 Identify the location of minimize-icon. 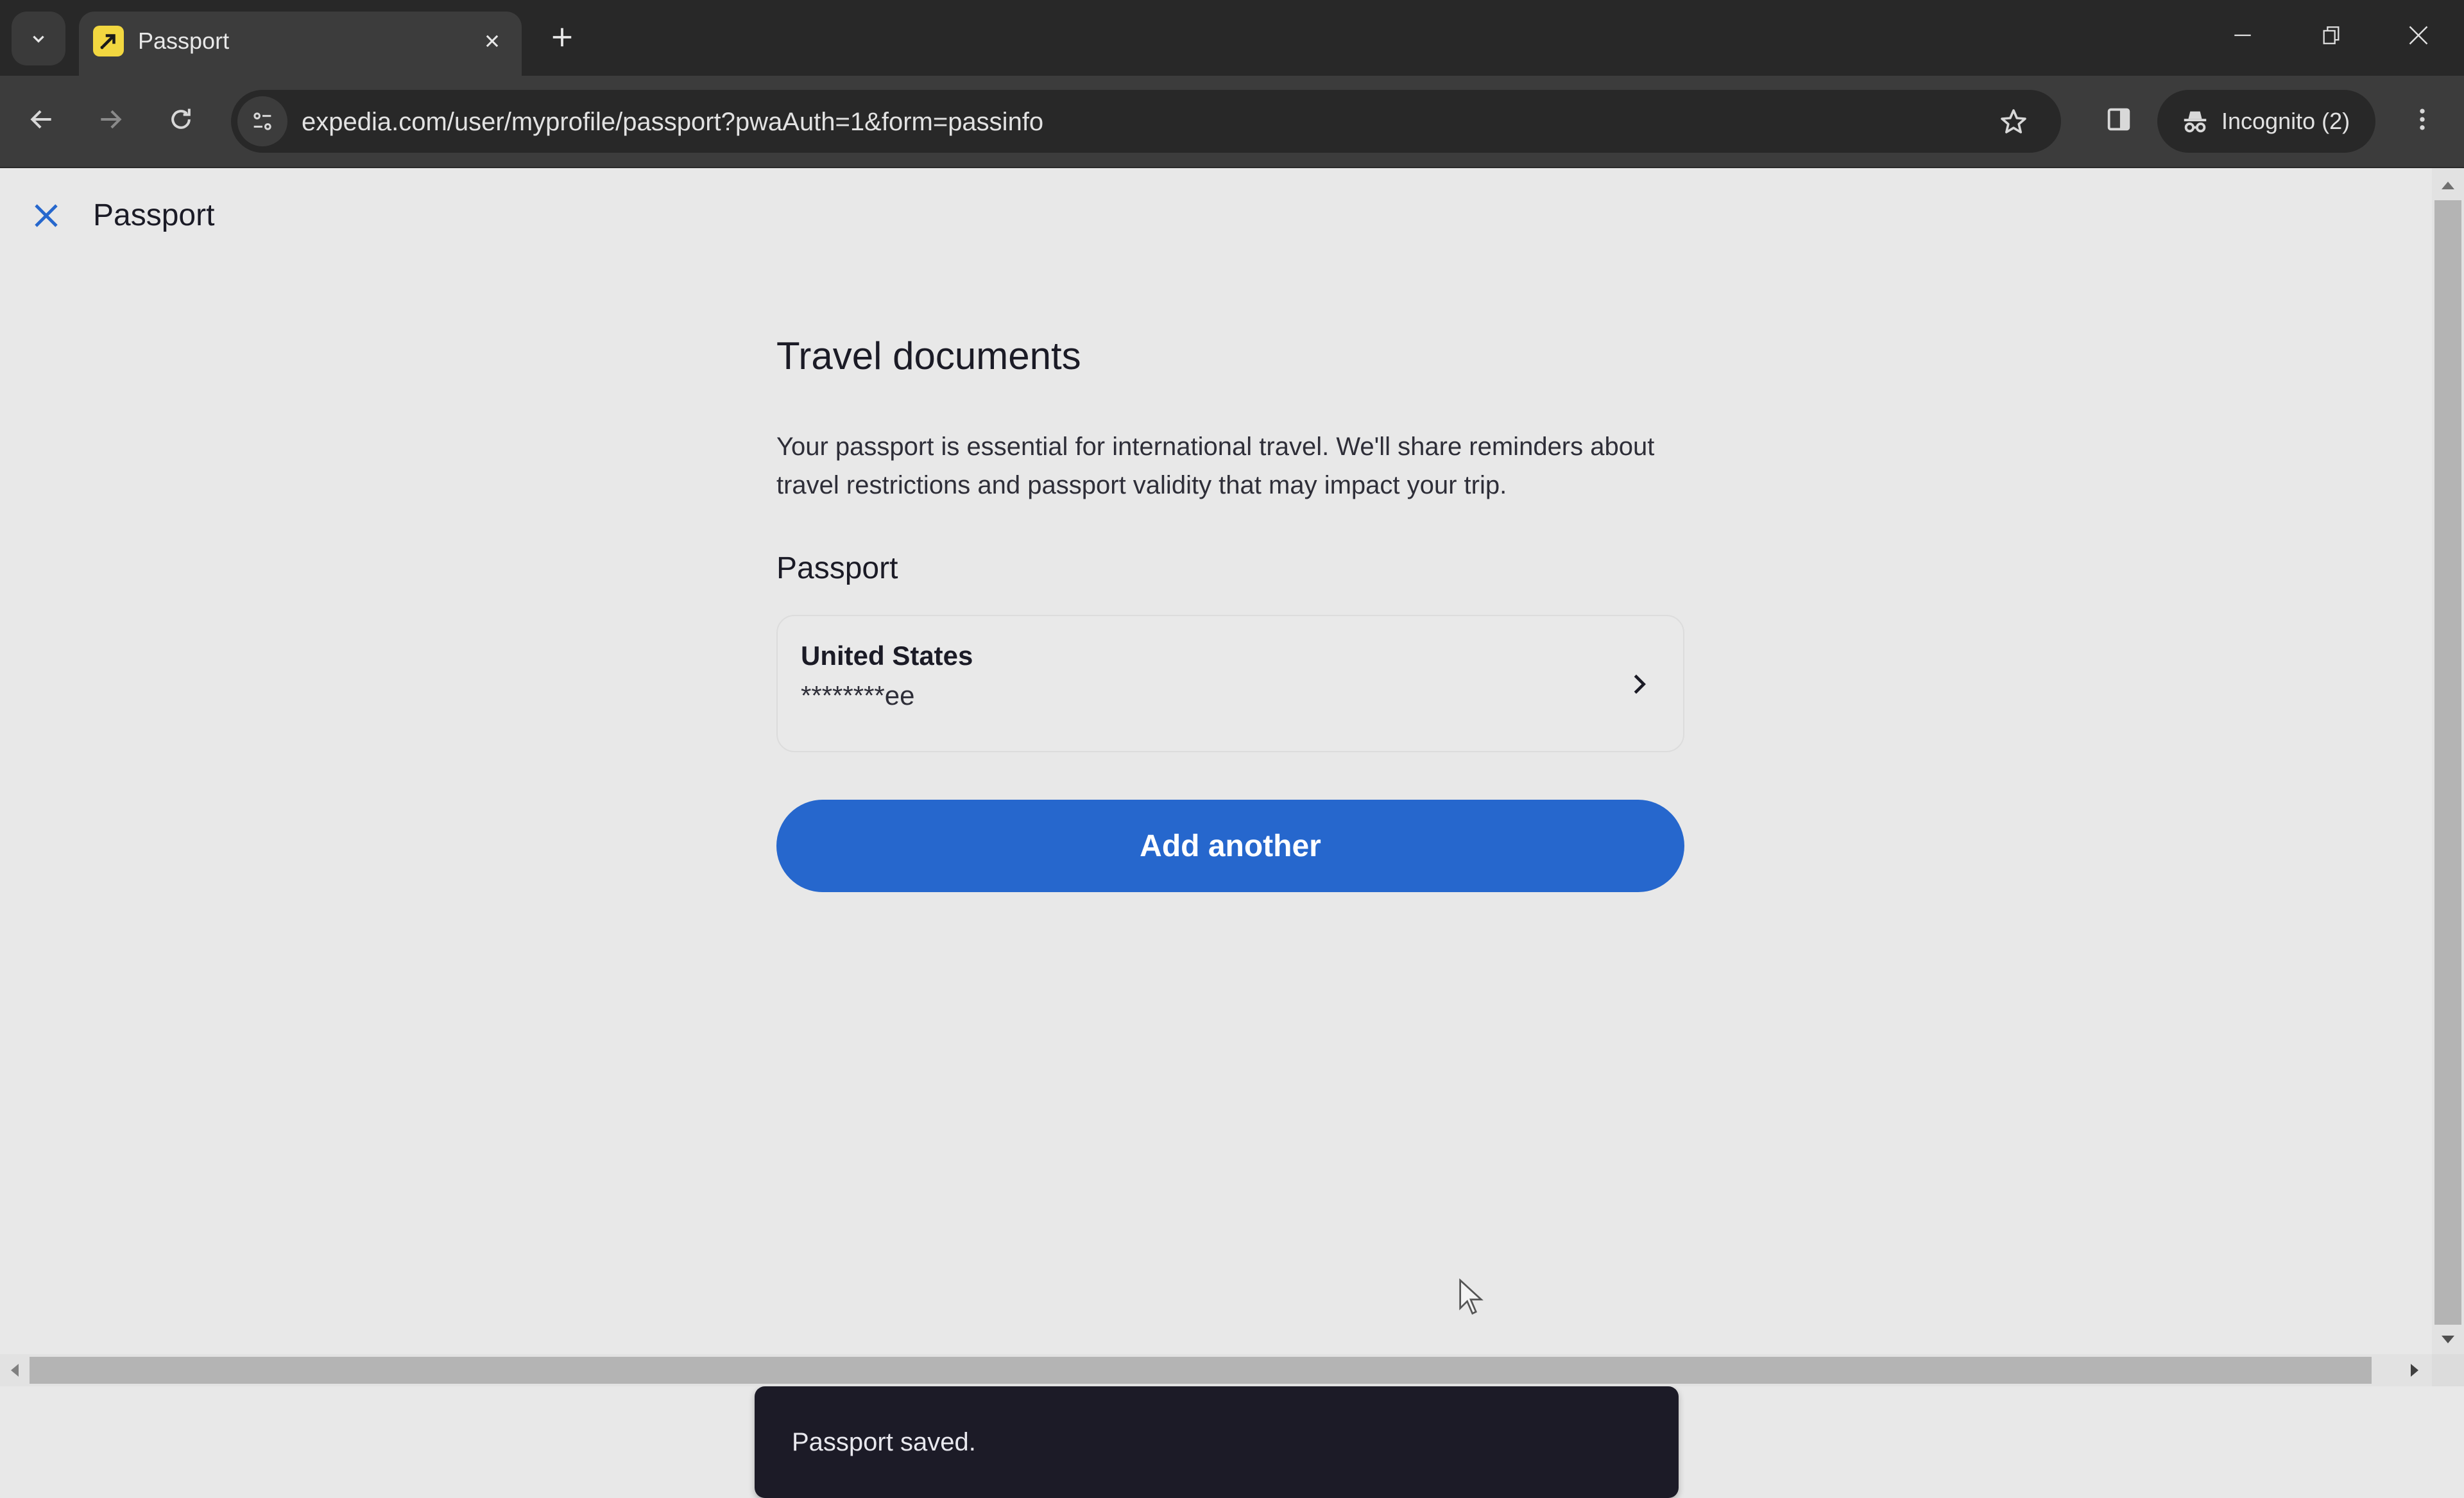
(2242, 35).